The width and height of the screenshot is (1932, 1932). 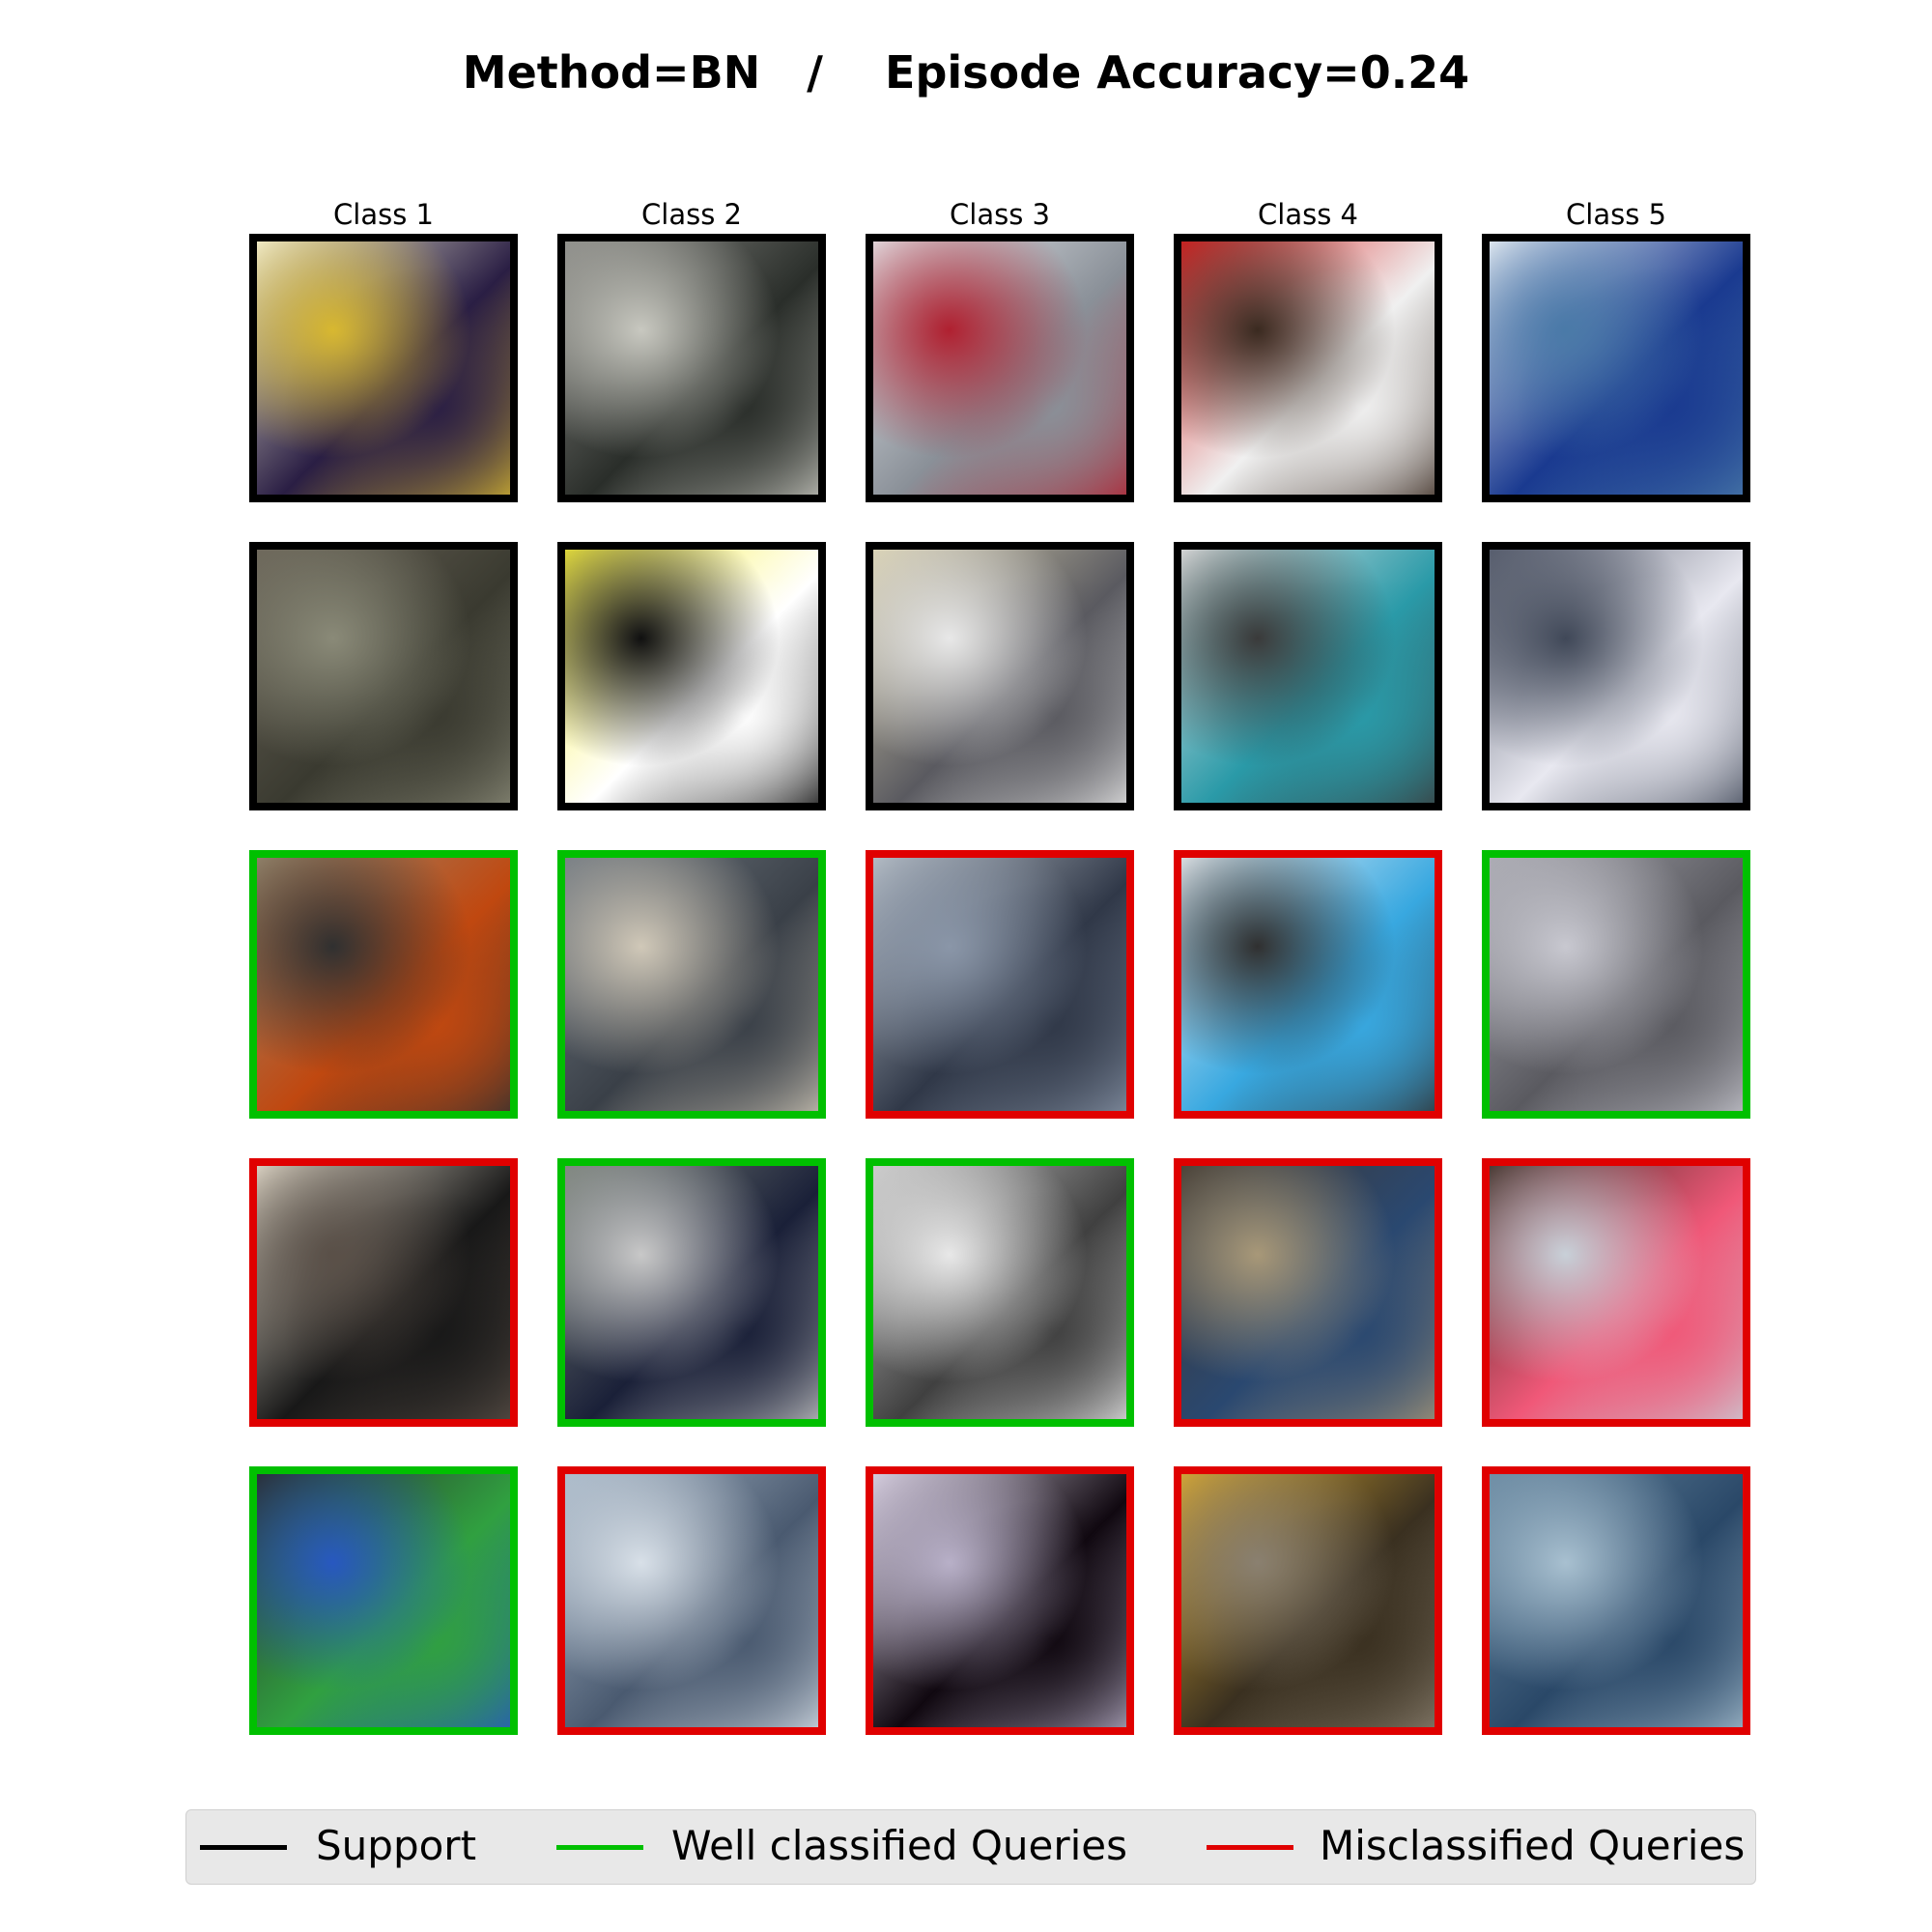 I want to click on support-image-r1-c1, so click(x=383, y=368).